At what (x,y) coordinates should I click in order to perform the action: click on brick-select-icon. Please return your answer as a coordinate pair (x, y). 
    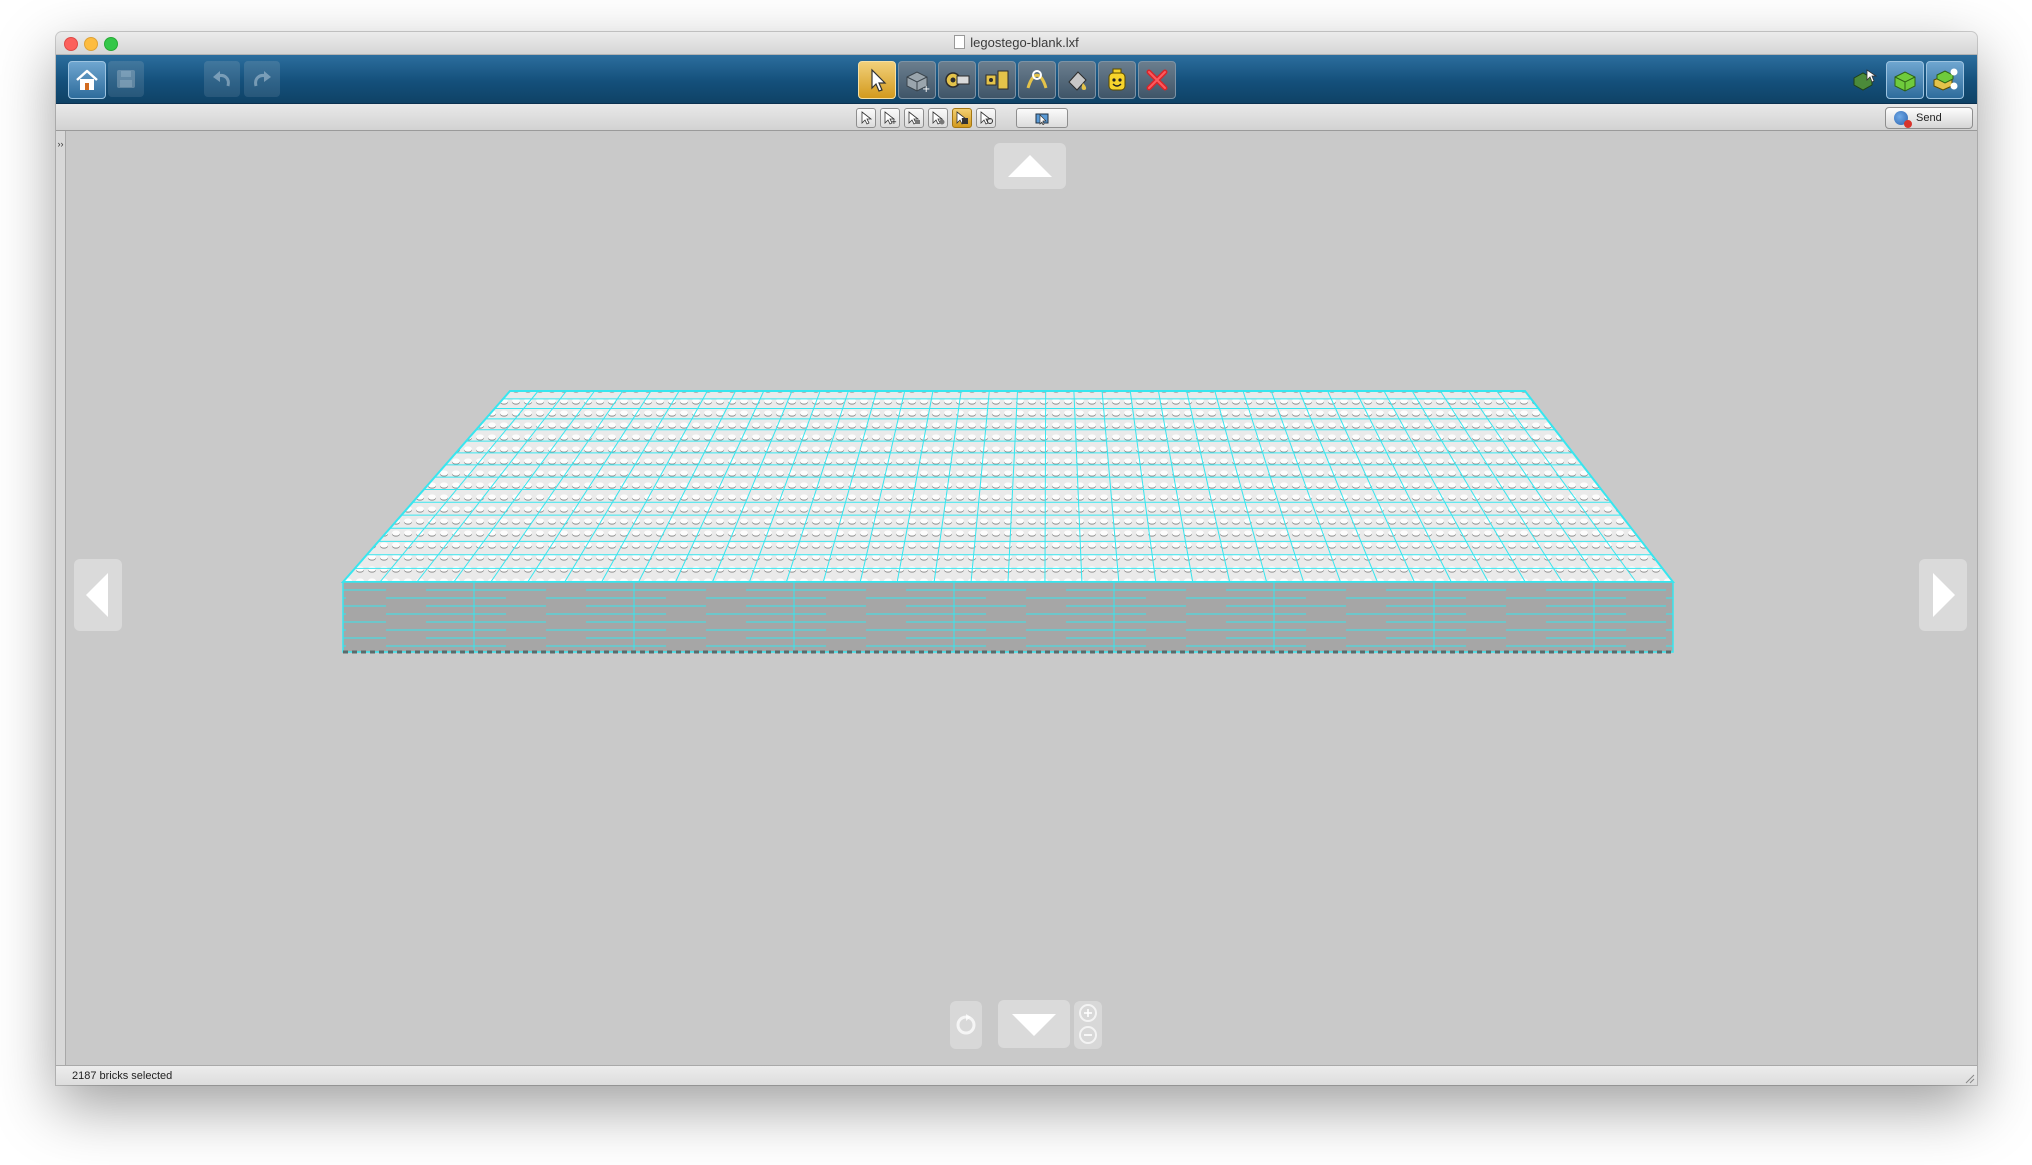
    Looking at the image, I should click on (962, 118).